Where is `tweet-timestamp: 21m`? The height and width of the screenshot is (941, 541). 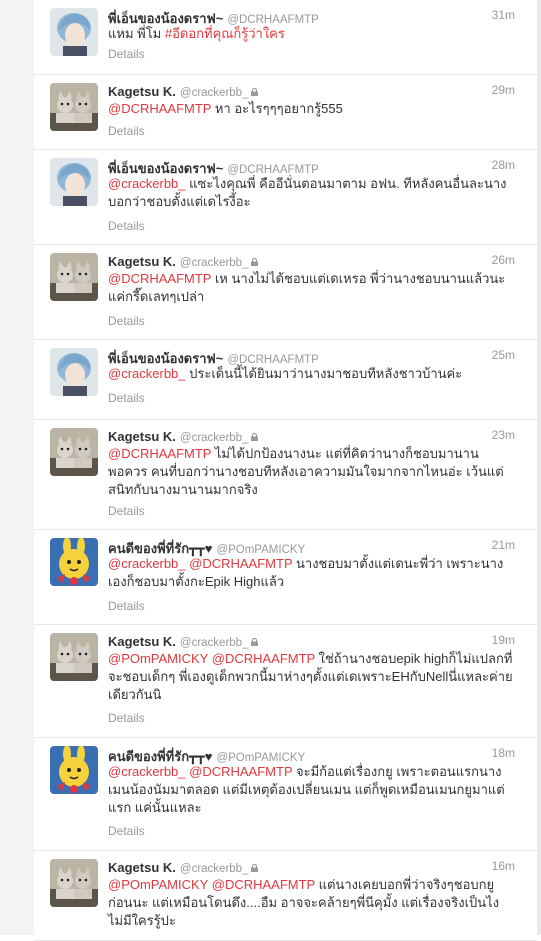 tweet-timestamp: 21m is located at coordinates (503, 545).